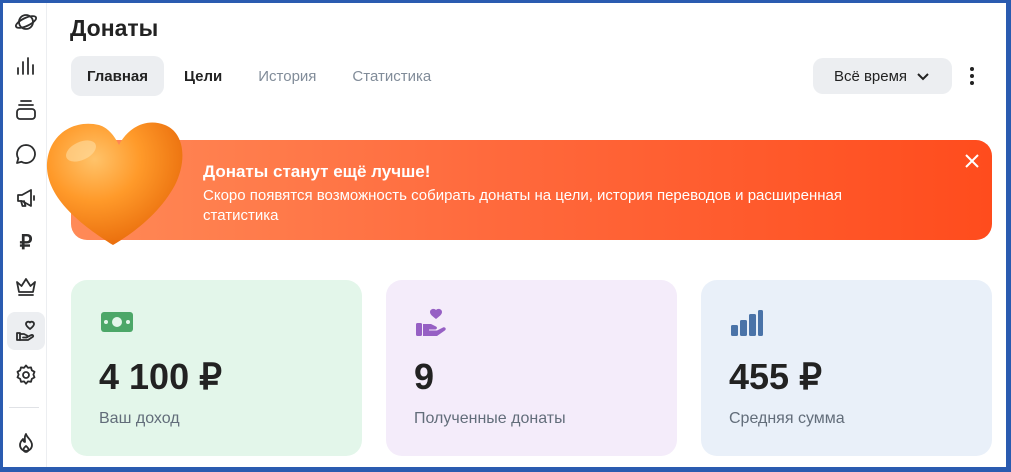 The image size is (1011, 472). I want to click on stat-value: 9, so click(424, 376).